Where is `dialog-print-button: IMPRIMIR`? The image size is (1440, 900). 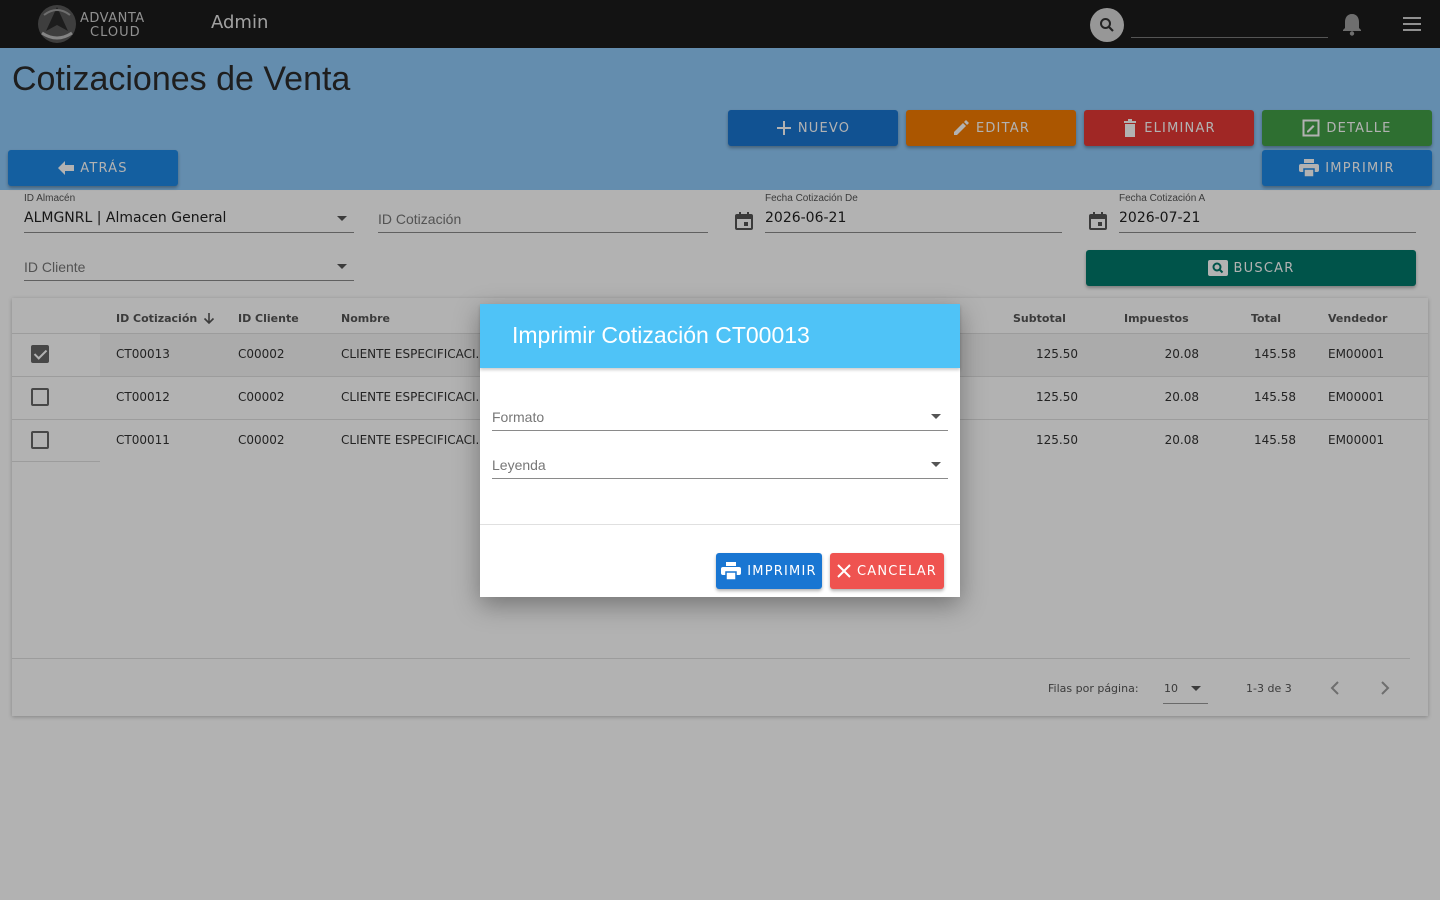
dialog-print-button: IMPRIMIR is located at coordinates (769, 571).